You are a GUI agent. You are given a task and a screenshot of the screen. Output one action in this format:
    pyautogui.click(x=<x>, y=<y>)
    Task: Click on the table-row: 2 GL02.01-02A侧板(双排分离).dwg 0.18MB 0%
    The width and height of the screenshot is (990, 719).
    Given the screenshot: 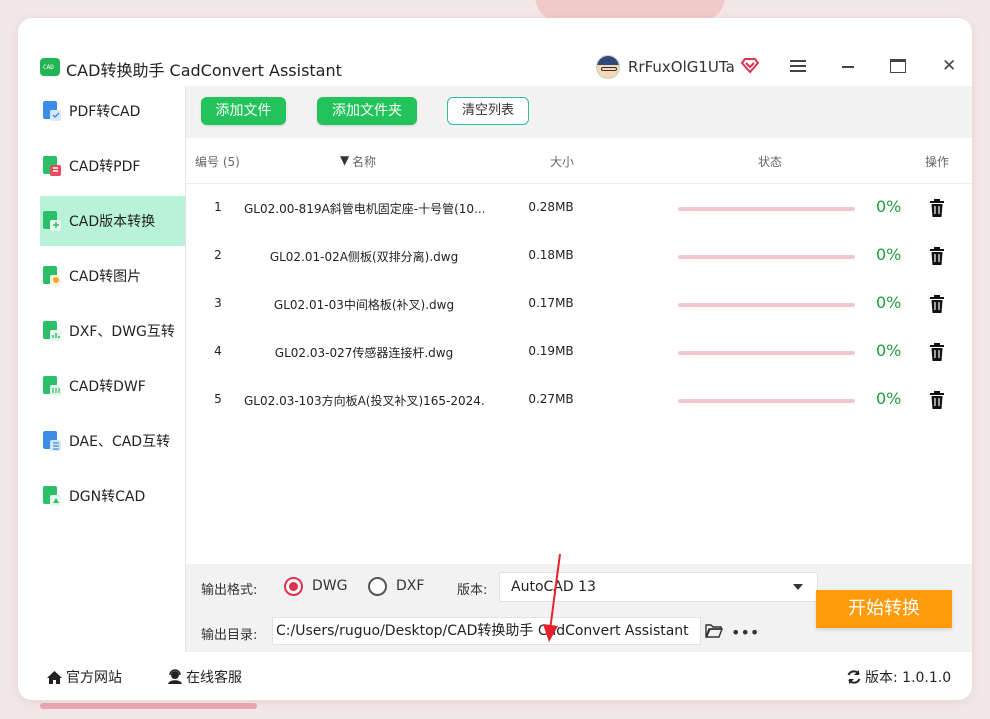 What is the action you would take?
    pyautogui.click(x=579, y=257)
    